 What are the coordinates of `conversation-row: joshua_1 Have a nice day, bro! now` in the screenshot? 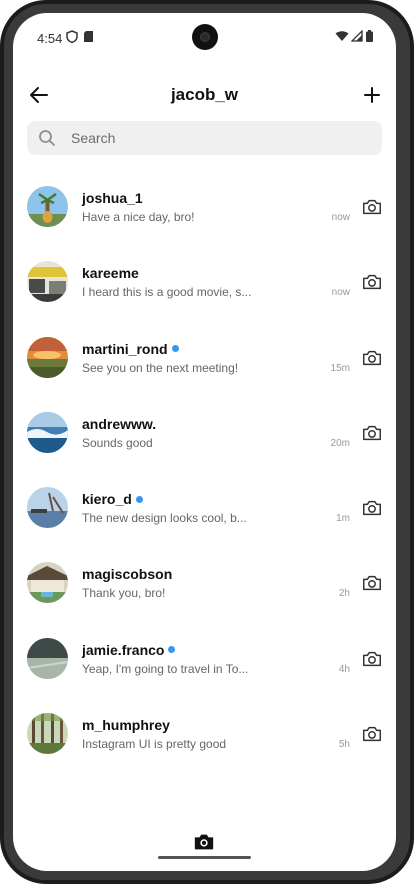 It's located at (204, 218).